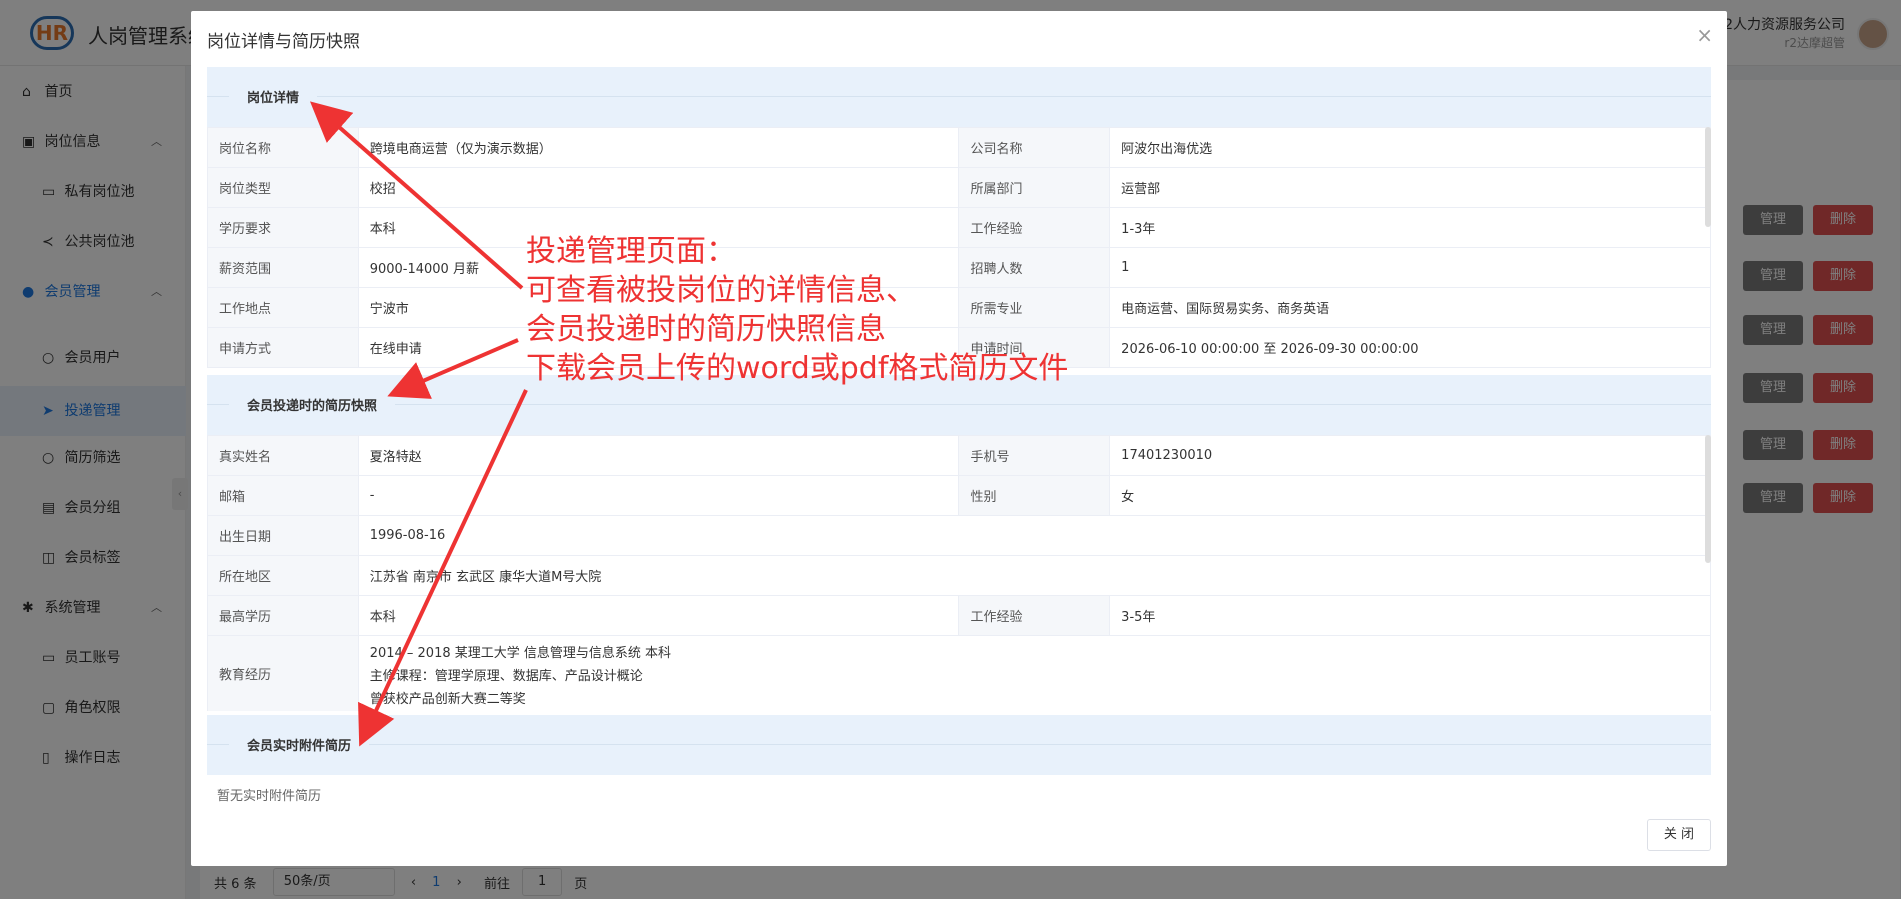 Image resolution: width=1901 pixels, height=899 pixels. Describe the element at coordinates (283, 575) in the screenshot. I see `region-label: 所在地区` at that location.